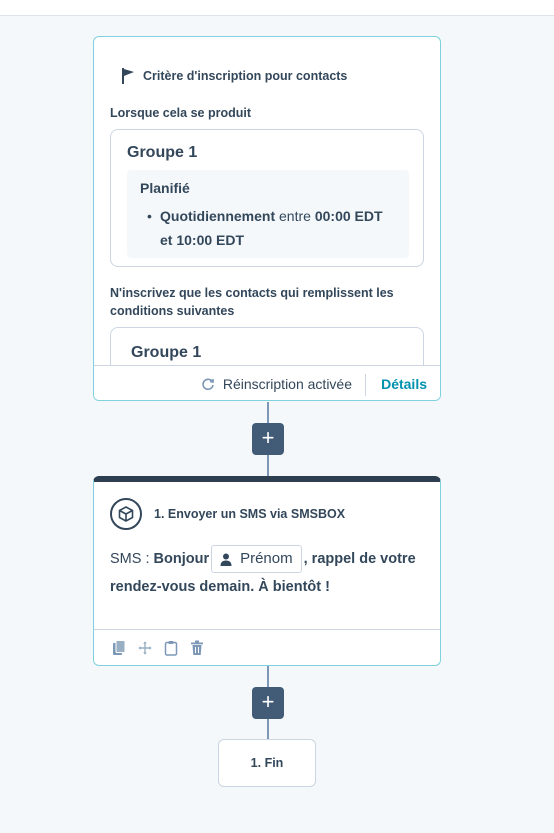  Describe the element at coordinates (267, 763) in the screenshot. I see `end-node: 1. Fin` at that location.